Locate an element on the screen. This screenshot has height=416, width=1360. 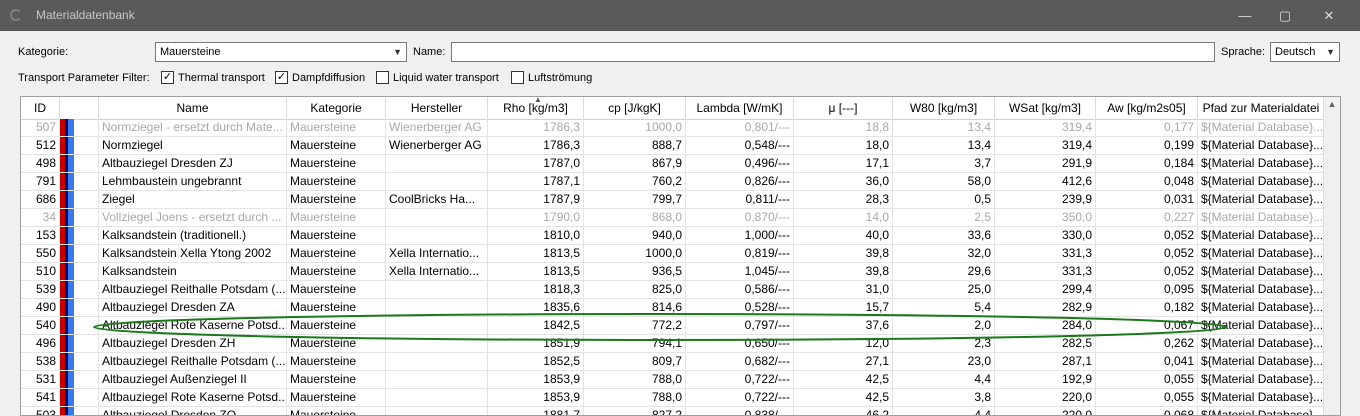
cell-lambda: 0,586/--- is located at coordinates (740, 290).